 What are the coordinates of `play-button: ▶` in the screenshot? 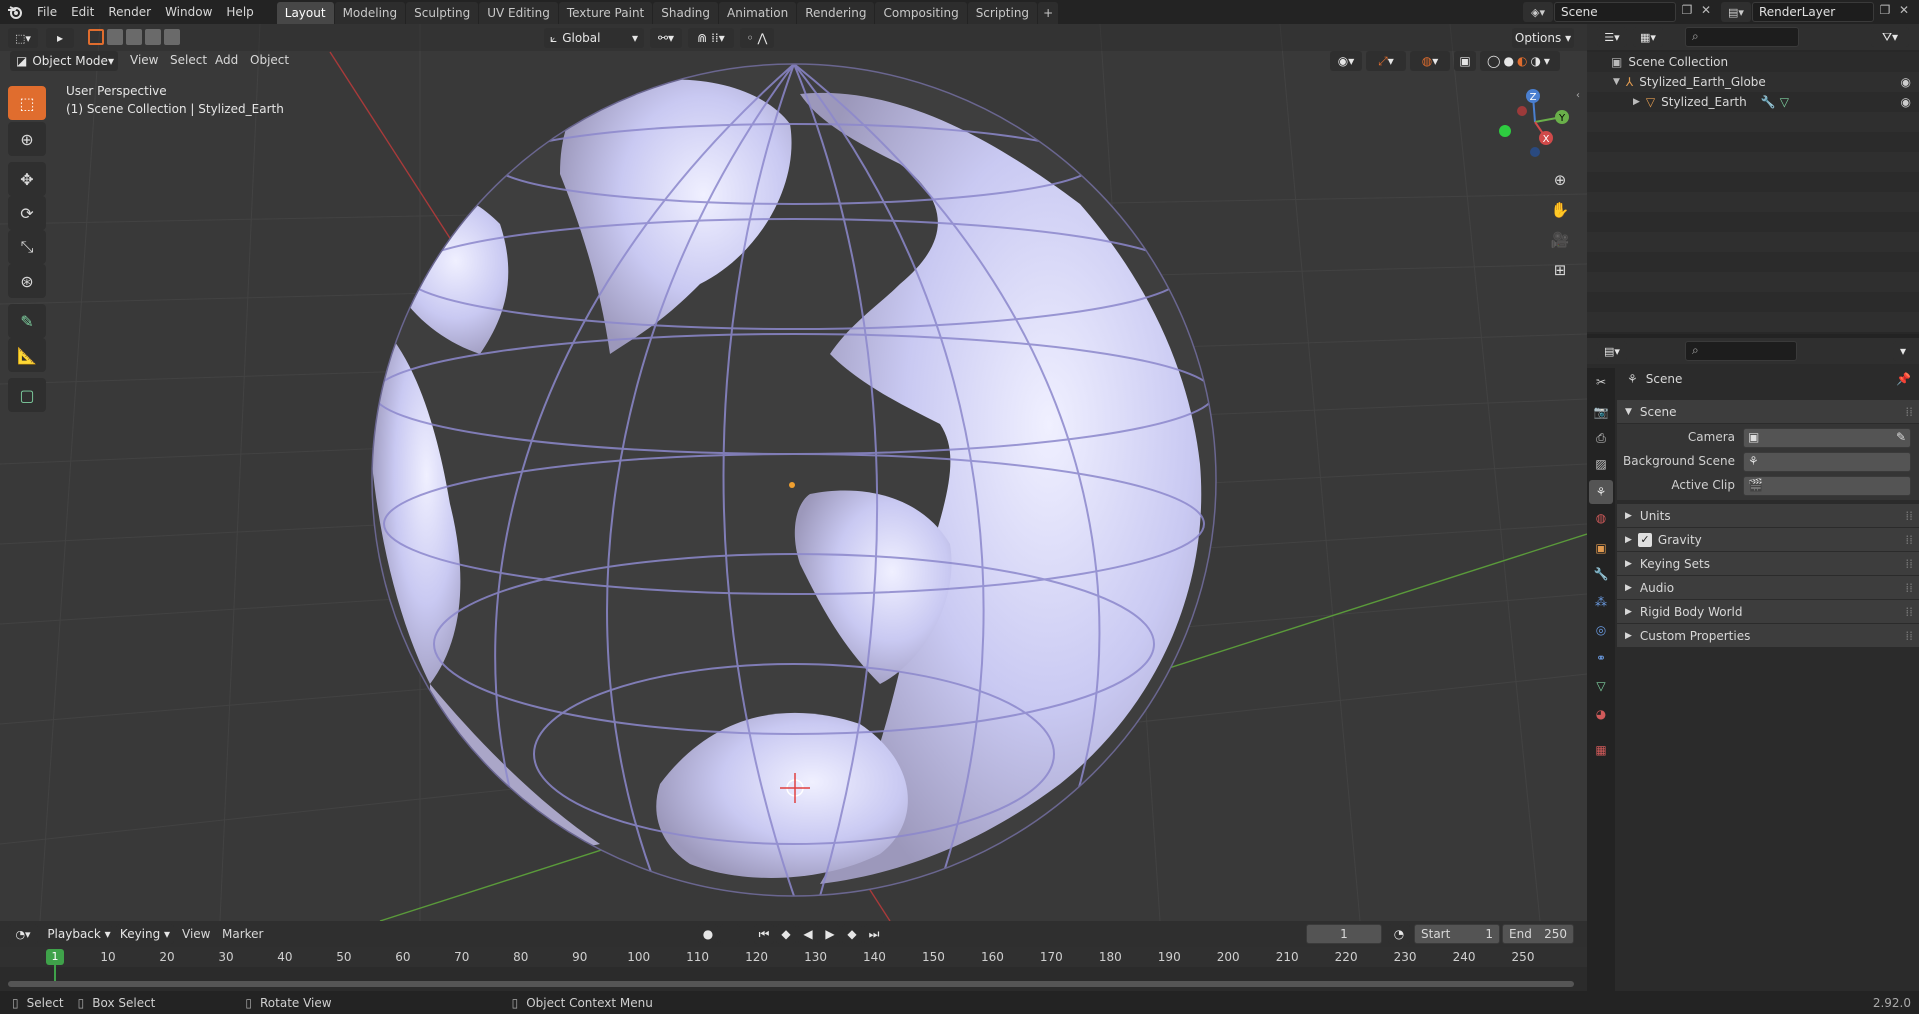 It's located at (830, 934).